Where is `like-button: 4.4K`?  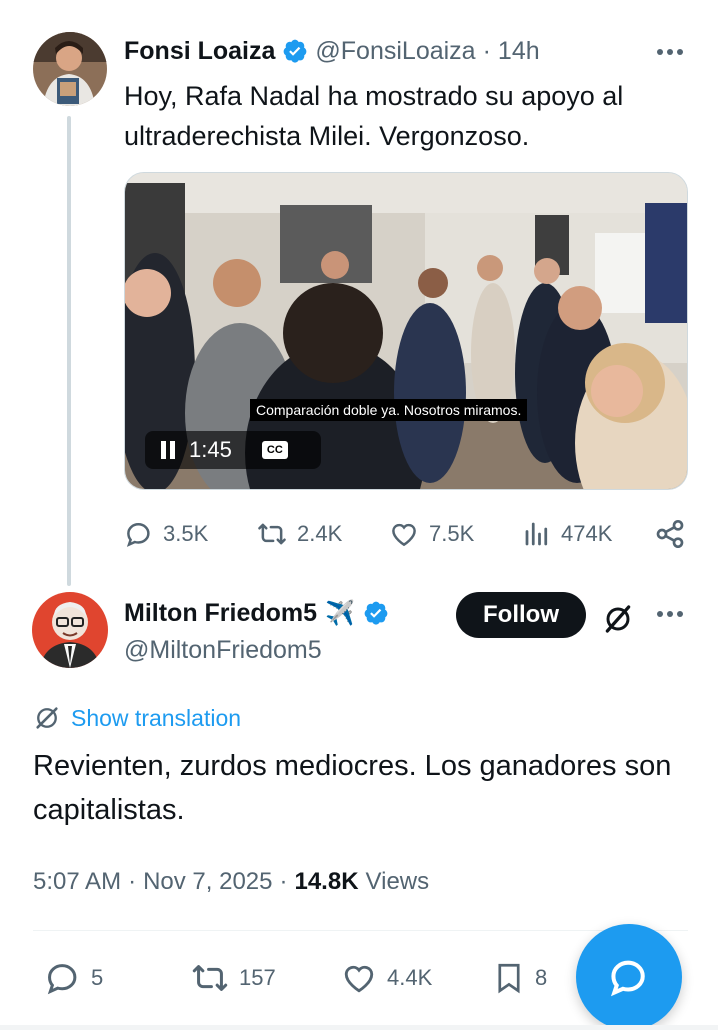 like-button: 4.4K is located at coordinates (386, 978).